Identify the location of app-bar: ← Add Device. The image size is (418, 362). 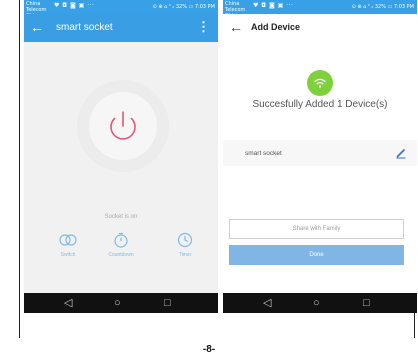
(320, 28).